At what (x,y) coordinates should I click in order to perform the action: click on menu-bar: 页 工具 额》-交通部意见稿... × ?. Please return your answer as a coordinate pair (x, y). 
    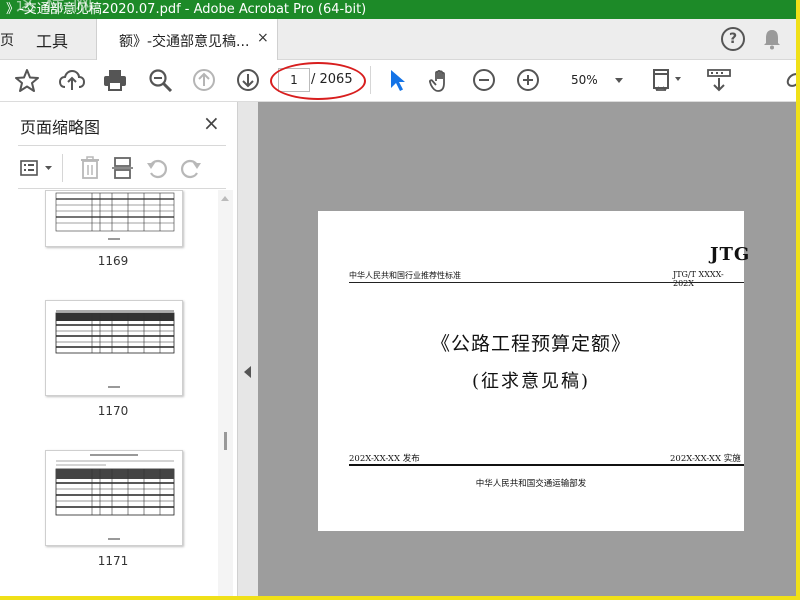
    Looking at the image, I should click on (398, 39).